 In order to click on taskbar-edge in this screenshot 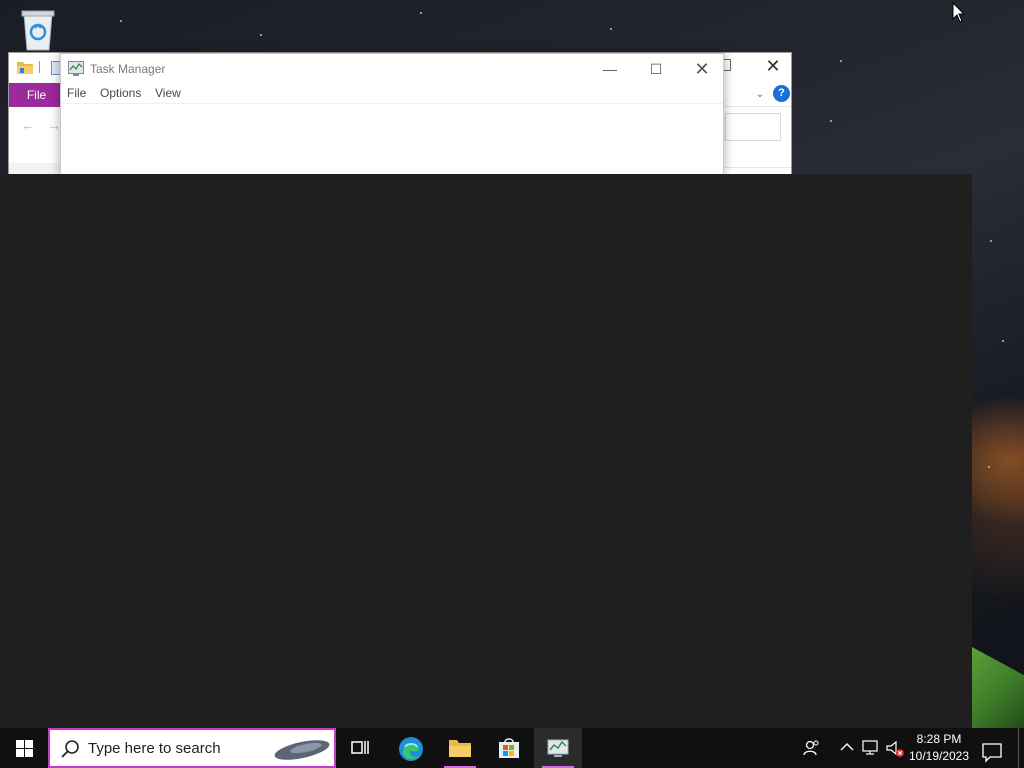, I will do `click(410, 748)`.